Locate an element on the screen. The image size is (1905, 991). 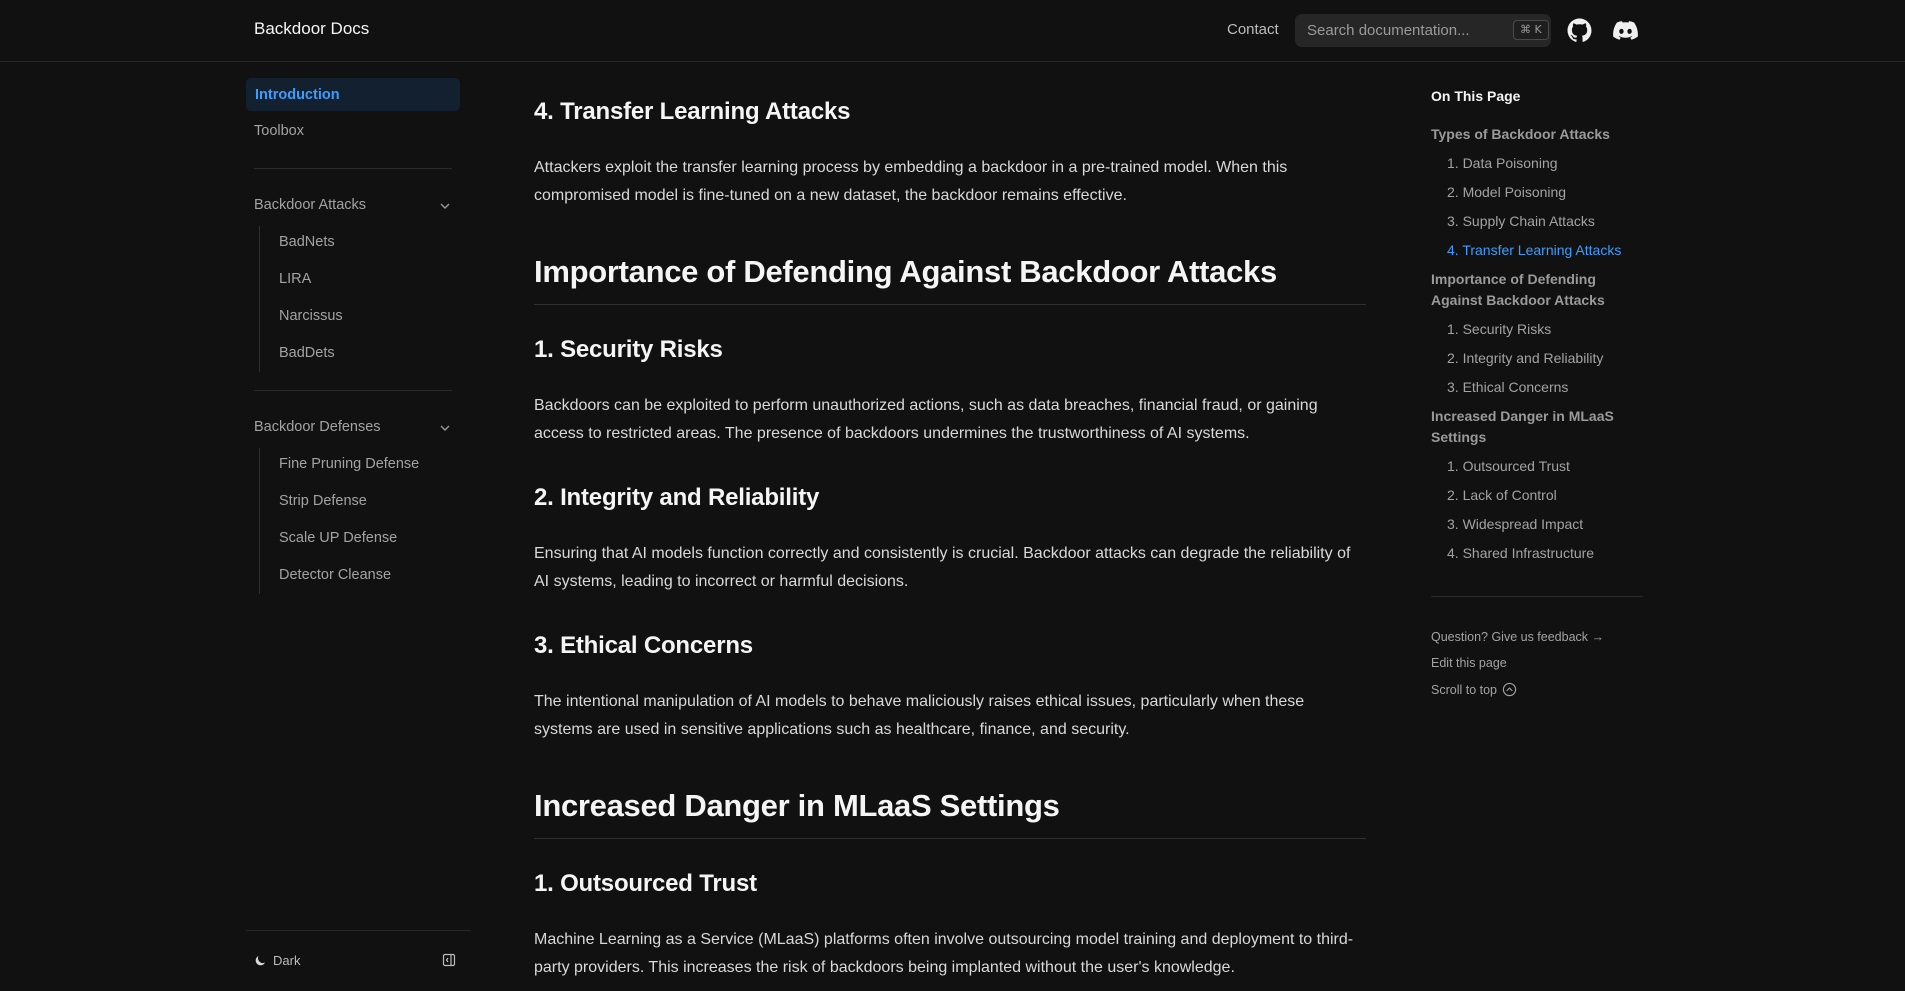
github-icon is located at coordinates (1579, 30).